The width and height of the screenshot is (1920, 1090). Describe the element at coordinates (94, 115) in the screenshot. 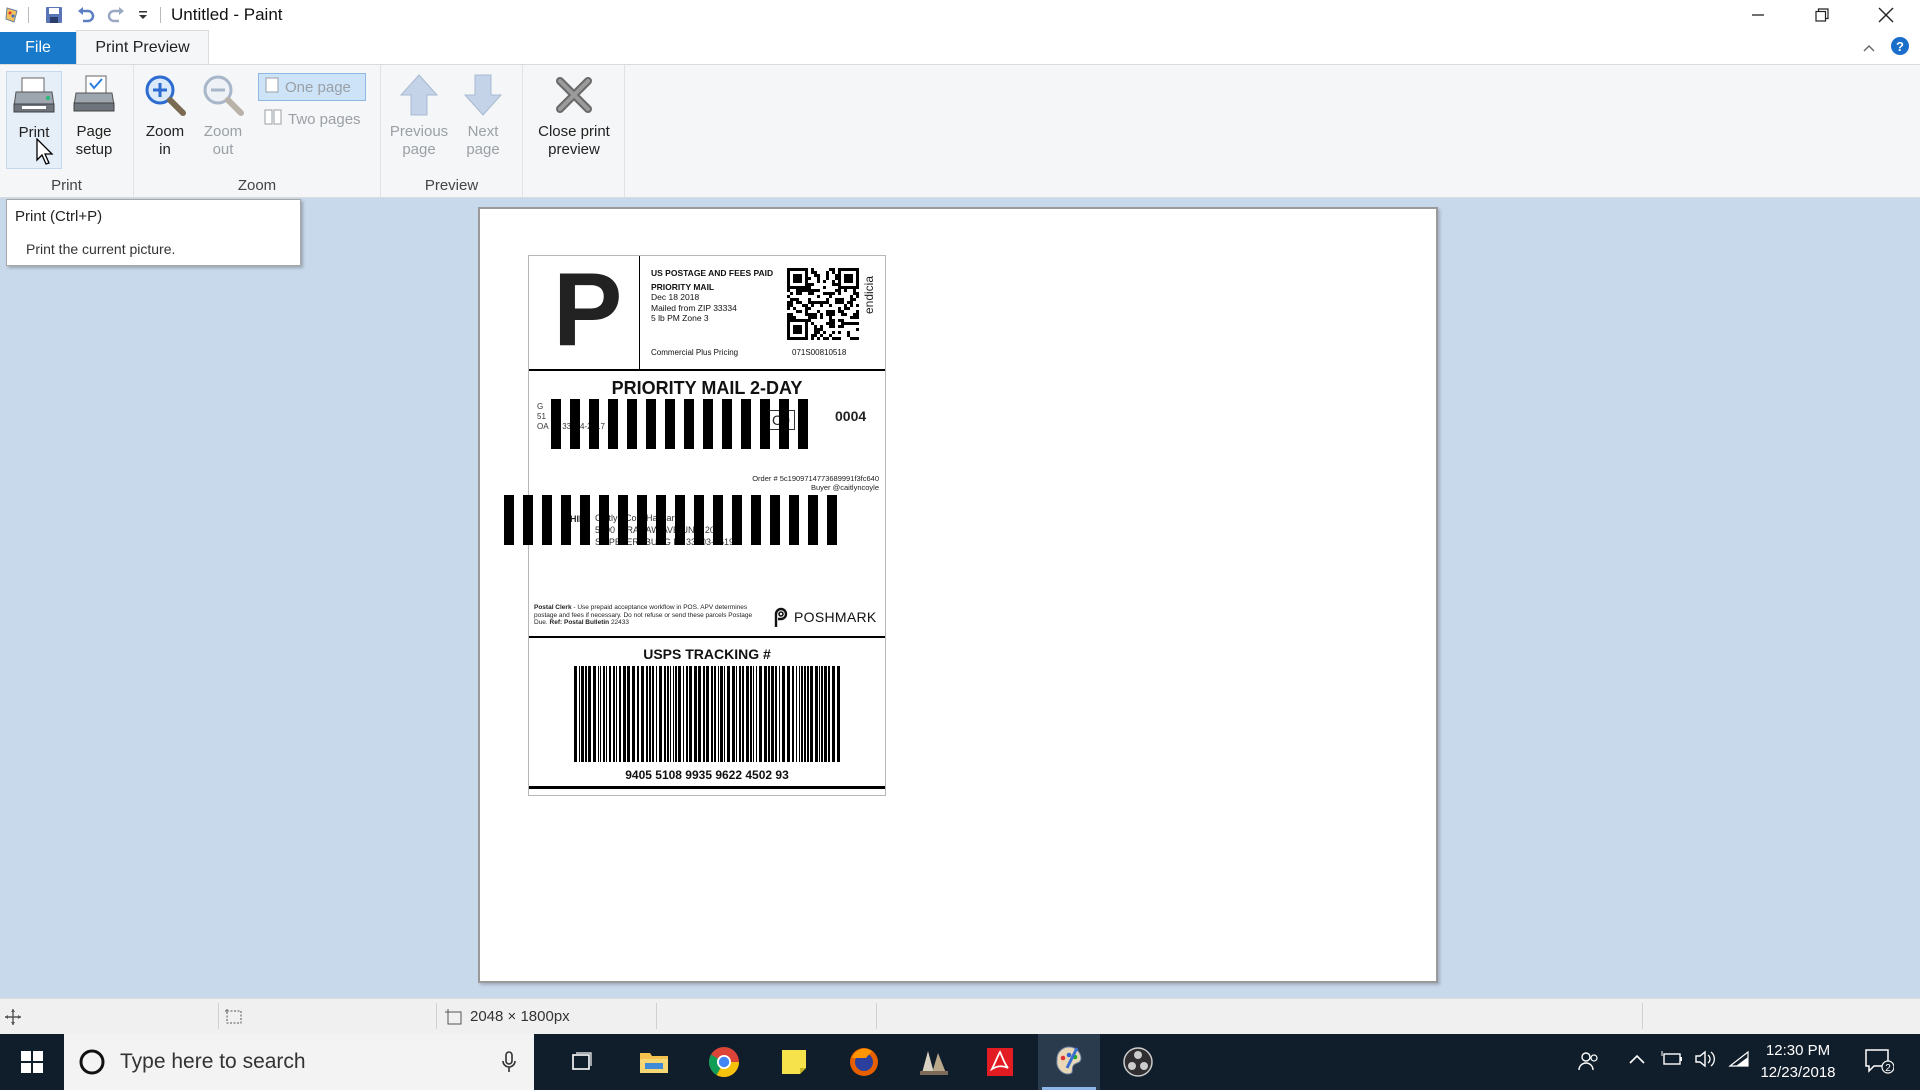

I see `page-setup-button: Page setup` at that location.